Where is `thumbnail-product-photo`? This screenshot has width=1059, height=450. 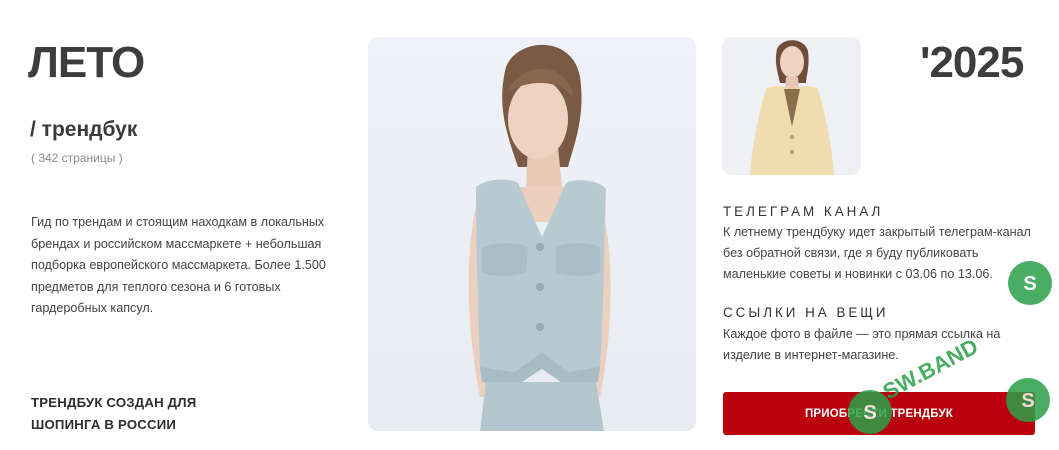 thumbnail-product-photo is located at coordinates (791, 106).